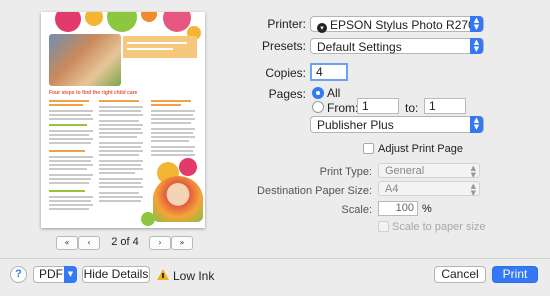  I want to click on next-page-button: ›, so click(160, 243).